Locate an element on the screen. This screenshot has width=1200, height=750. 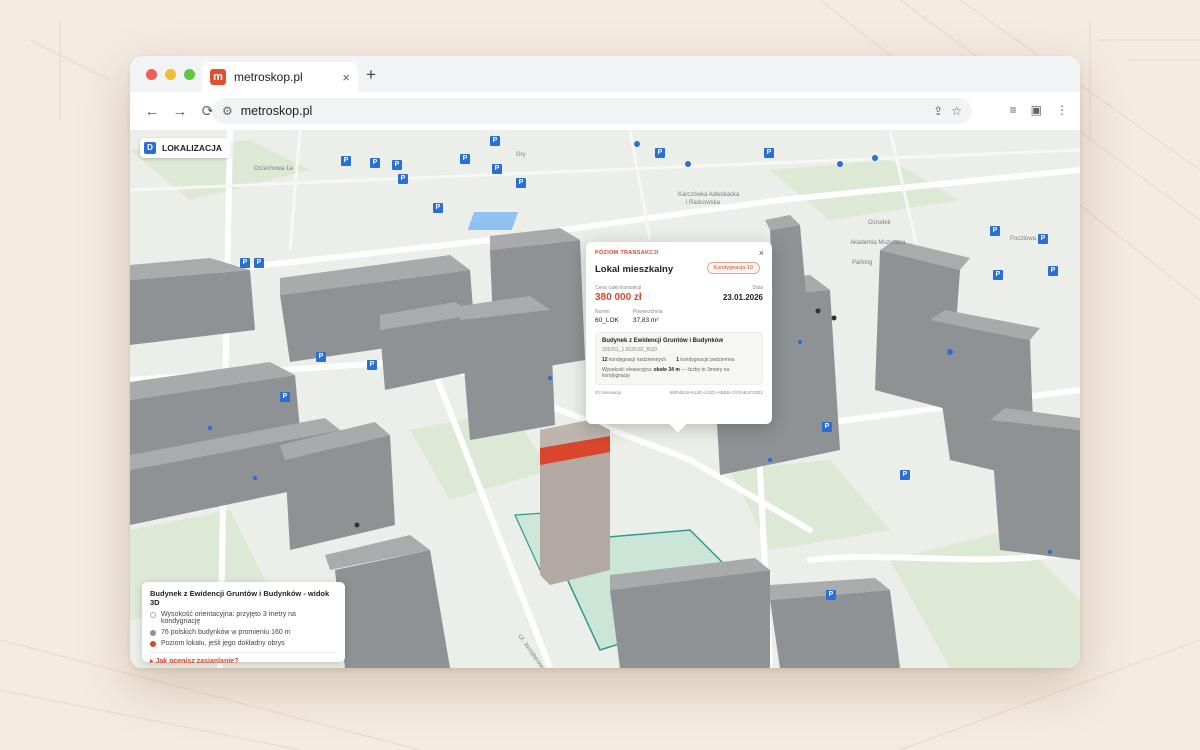
number-label: Numer is located at coordinates (603, 312).